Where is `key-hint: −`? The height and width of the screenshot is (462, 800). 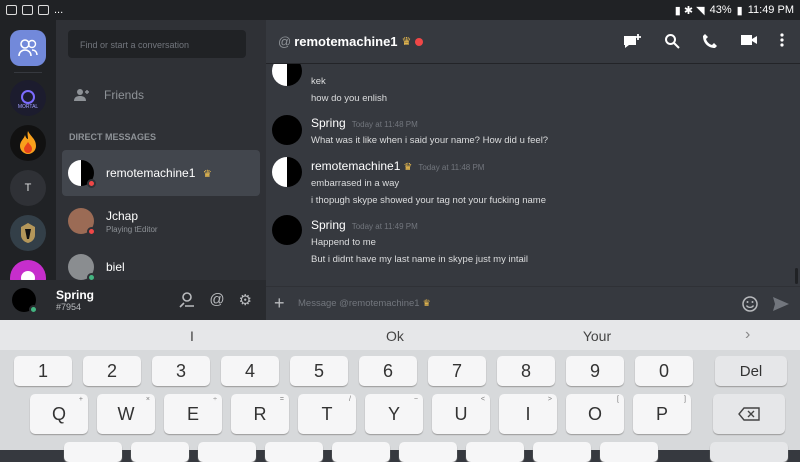 key-hint: − is located at coordinates (415, 399).